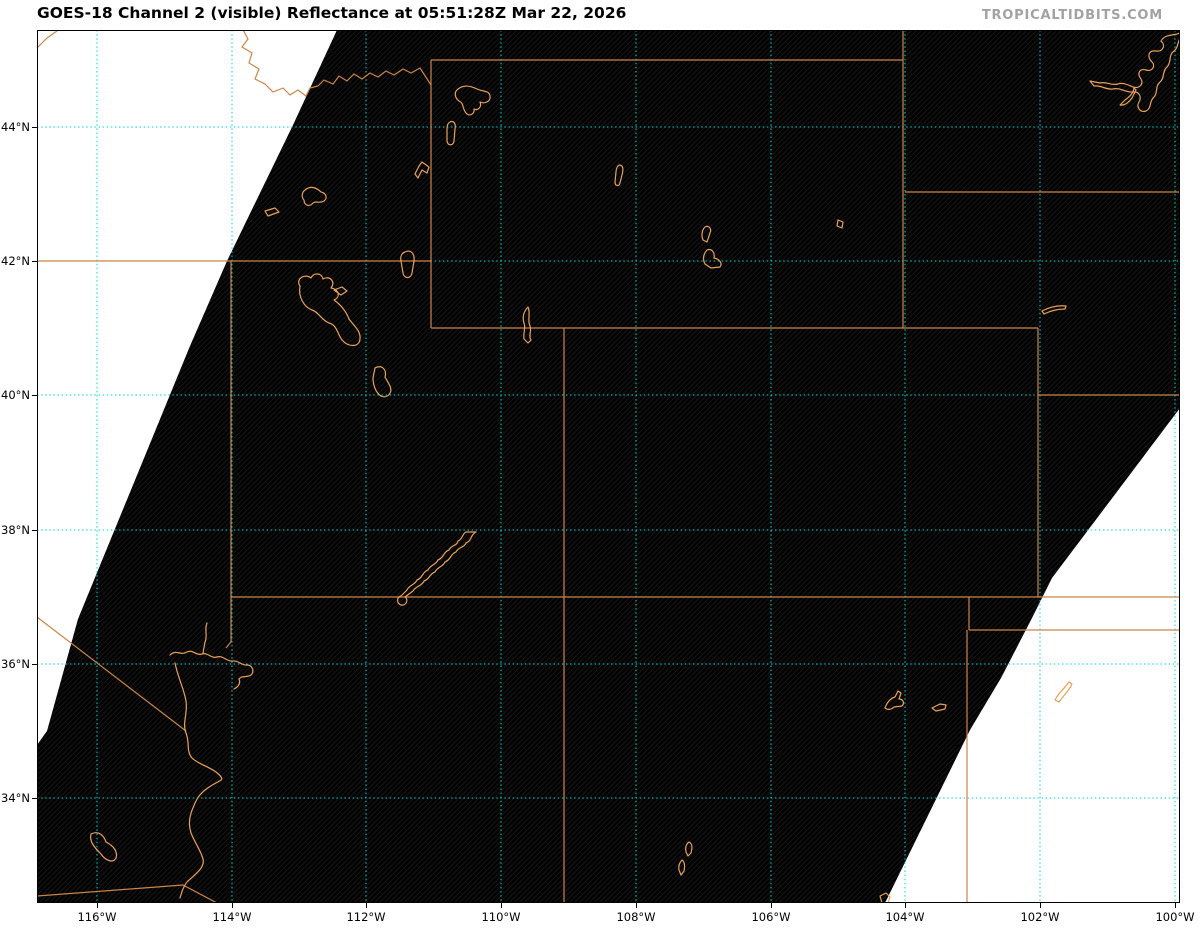 The image size is (1200, 929). Describe the element at coordinates (501, 905) in the screenshot. I see `lon-axis-tick-110°W` at that location.